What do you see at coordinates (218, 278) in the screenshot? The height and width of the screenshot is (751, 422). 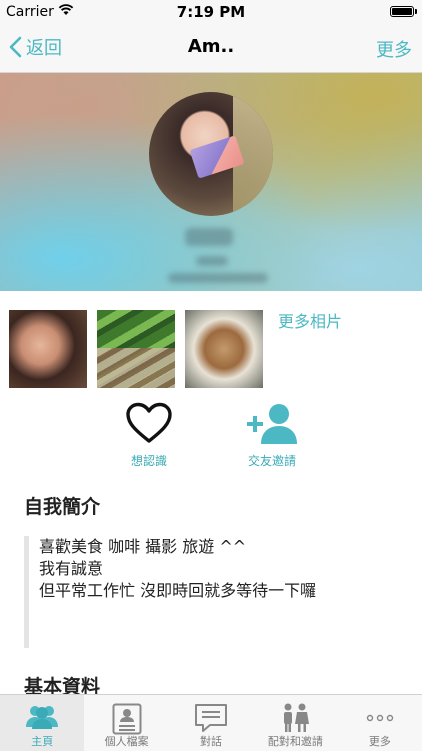 I see `blurred-location` at bounding box center [218, 278].